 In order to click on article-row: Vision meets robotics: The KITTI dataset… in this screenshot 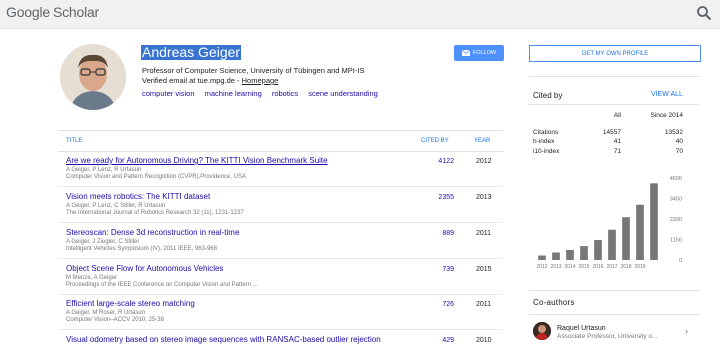, I will do `click(280, 205)`.